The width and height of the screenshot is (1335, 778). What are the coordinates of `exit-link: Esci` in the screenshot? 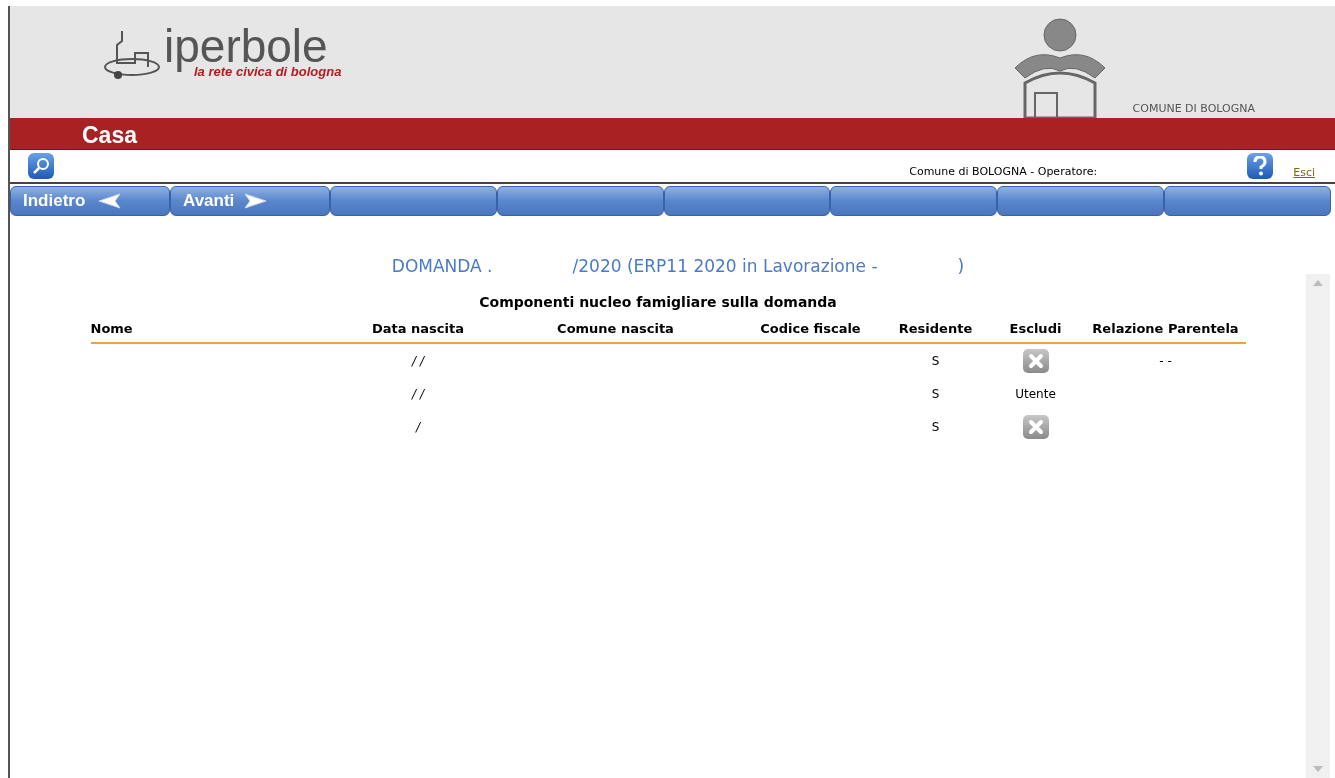 It's located at (1304, 173).